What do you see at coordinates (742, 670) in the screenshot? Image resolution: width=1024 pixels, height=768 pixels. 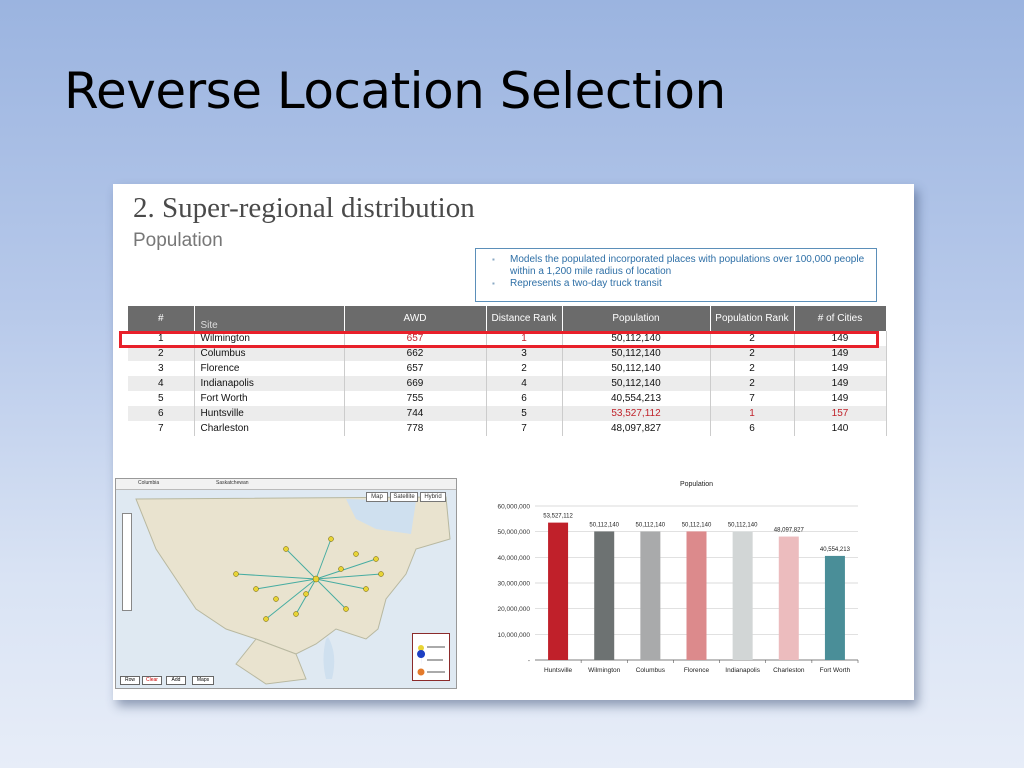 I see `x-category-label: Indianapolis` at bounding box center [742, 670].